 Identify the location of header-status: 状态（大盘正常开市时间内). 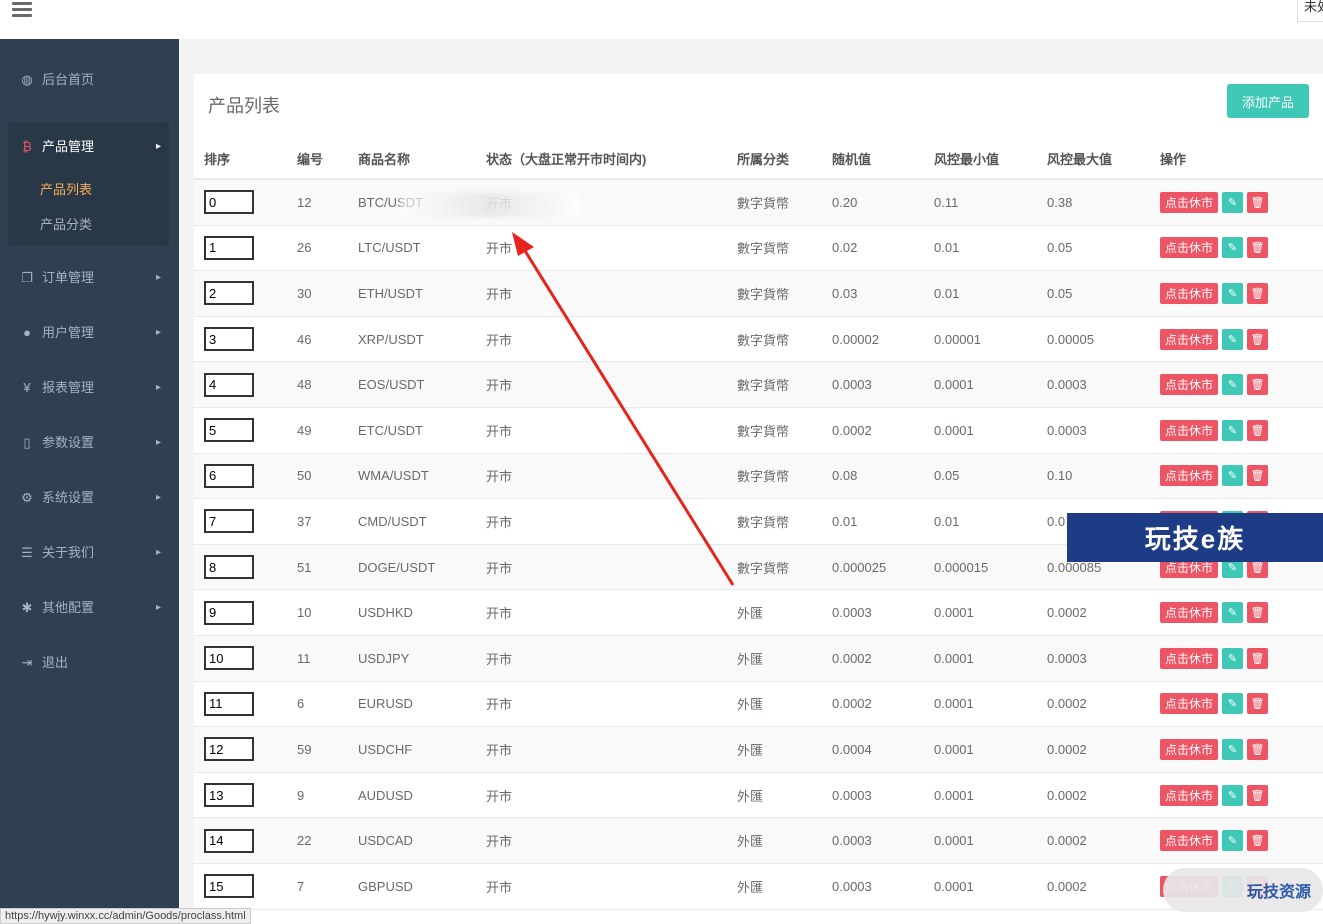
(566, 159).